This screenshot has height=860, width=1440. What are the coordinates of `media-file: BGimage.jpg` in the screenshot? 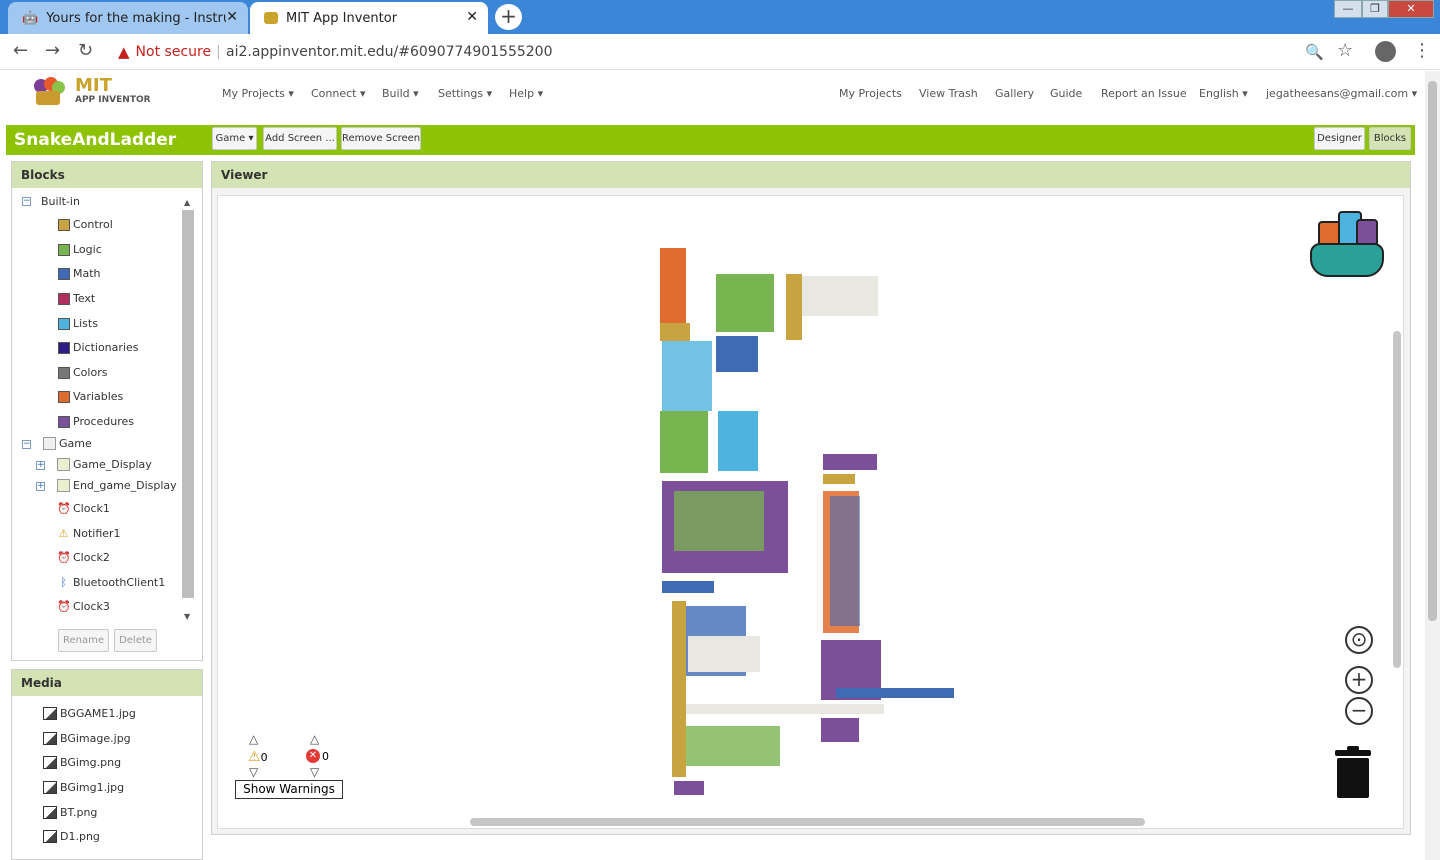 It's located at (87, 738).